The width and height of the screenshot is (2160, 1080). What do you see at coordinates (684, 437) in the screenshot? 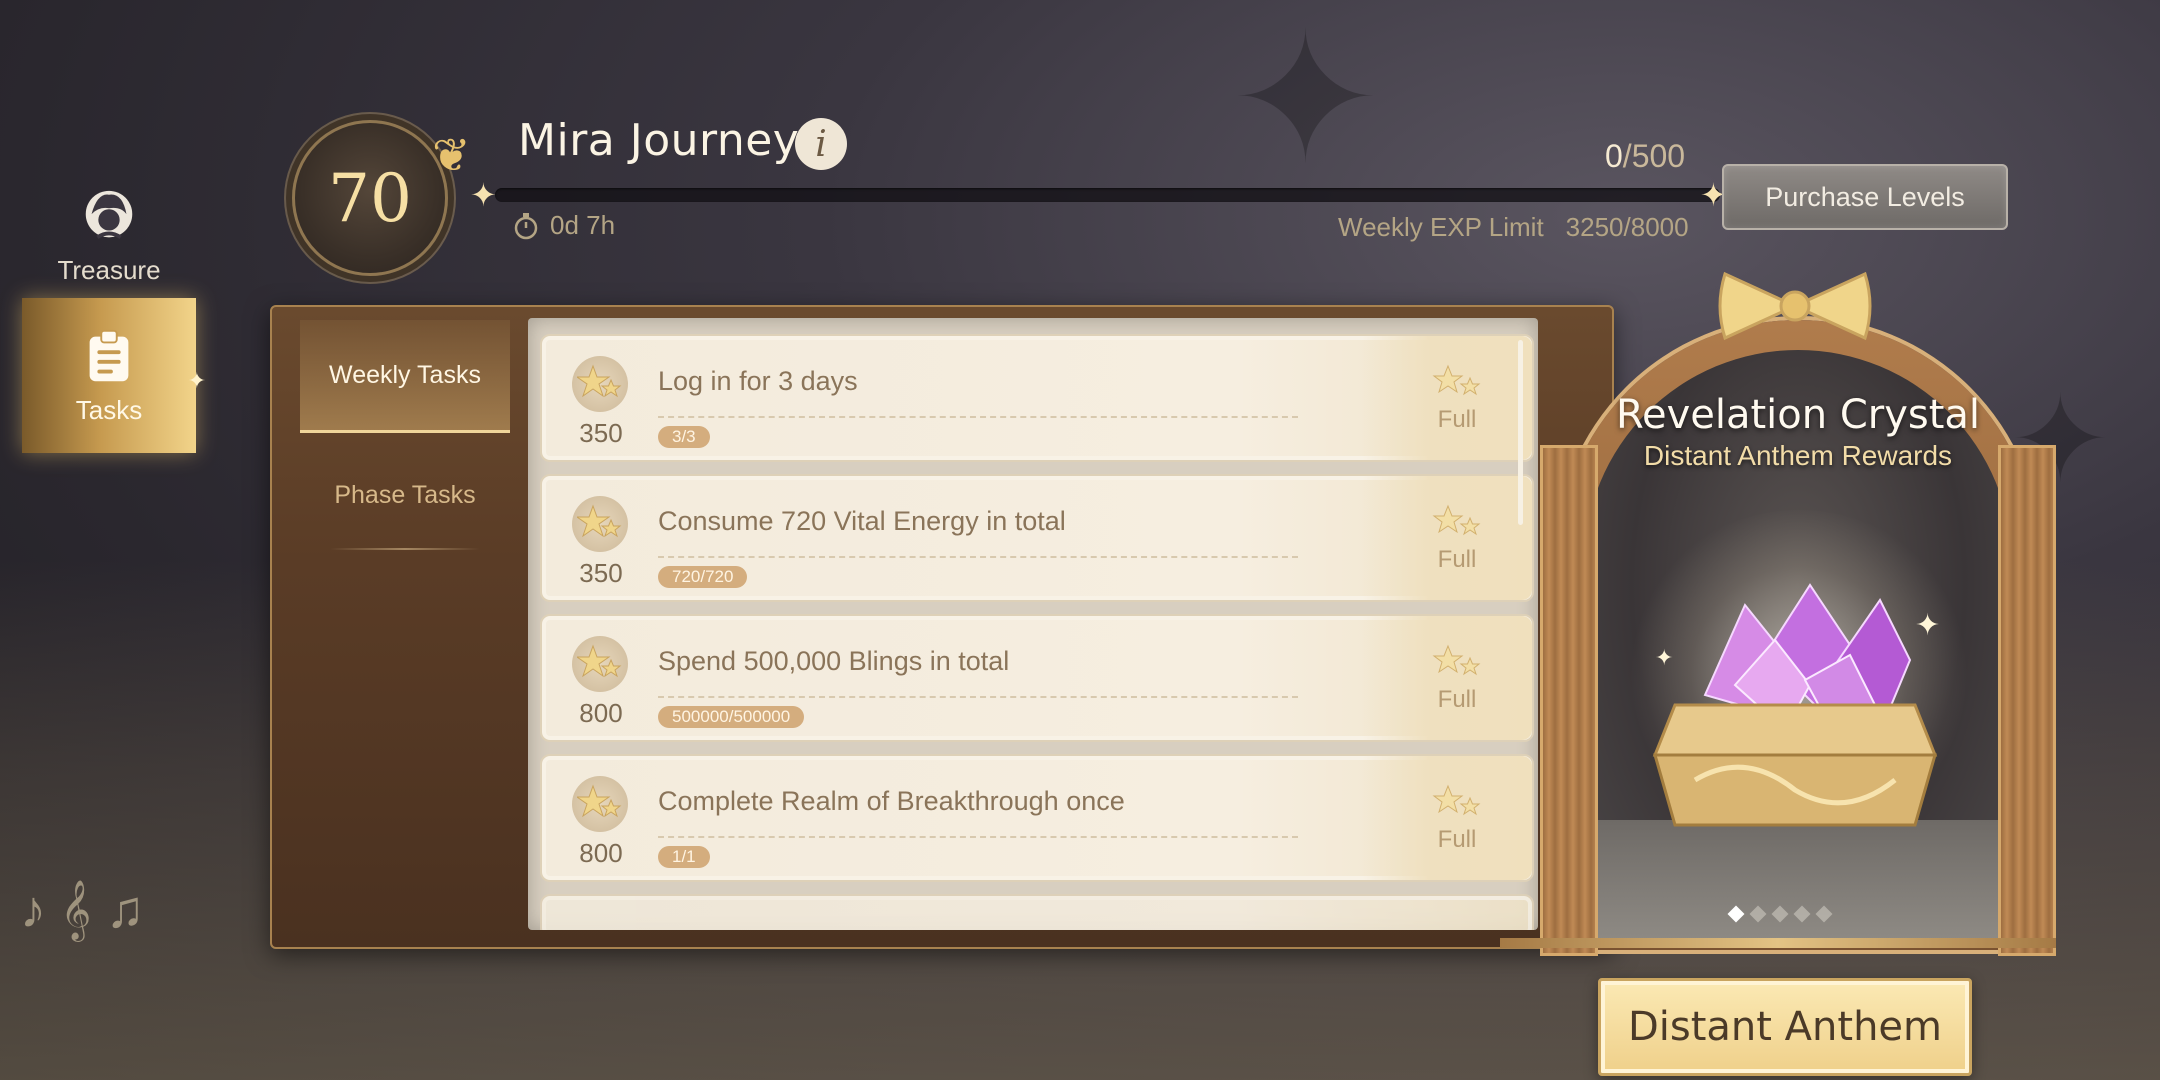
I see `task-progress: 3/3` at bounding box center [684, 437].